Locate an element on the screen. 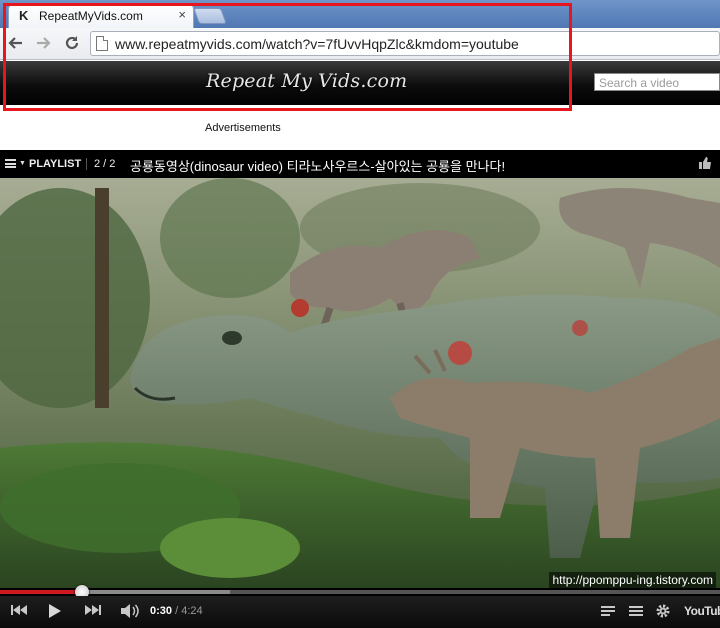 The width and height of the screenshot is (720, 628). progress-bar is located at coordinates (360, 592).